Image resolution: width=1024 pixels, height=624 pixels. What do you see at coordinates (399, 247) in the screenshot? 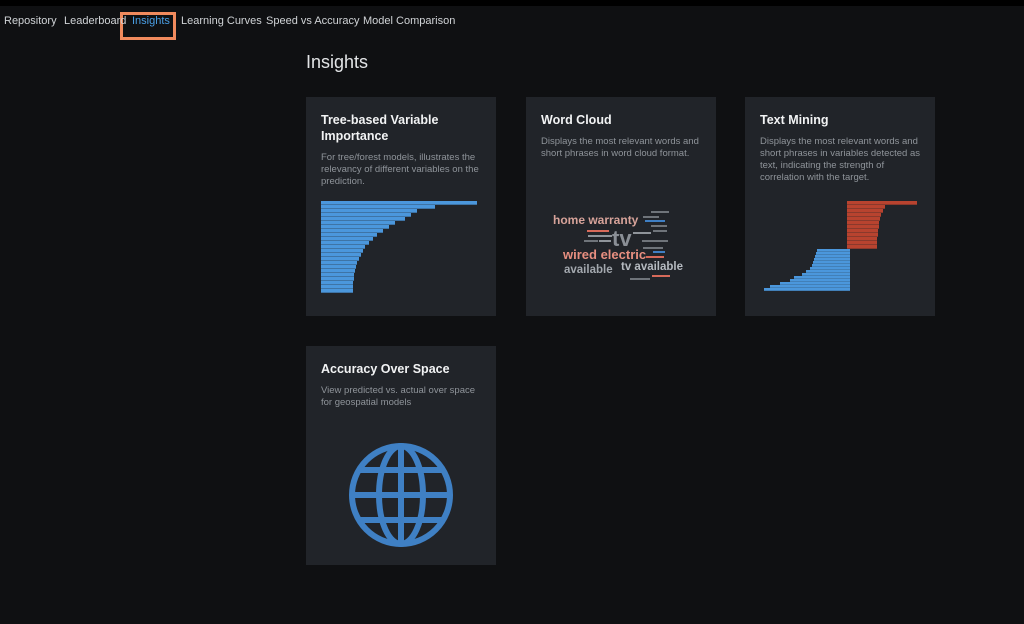
I see `variable-importance-chart-icon` at bounding box center [399, 247].